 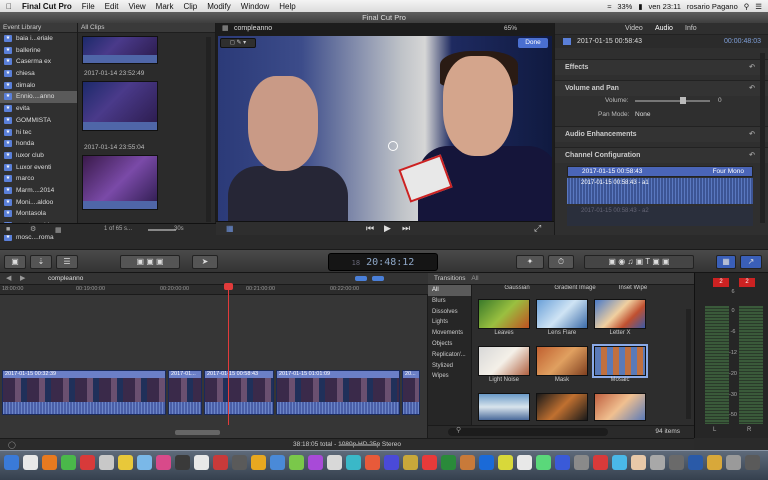 What do you see at coordinates (504, 361) in the screenshot?
I see `transition-light-noise` at bounding box center [504, 361].